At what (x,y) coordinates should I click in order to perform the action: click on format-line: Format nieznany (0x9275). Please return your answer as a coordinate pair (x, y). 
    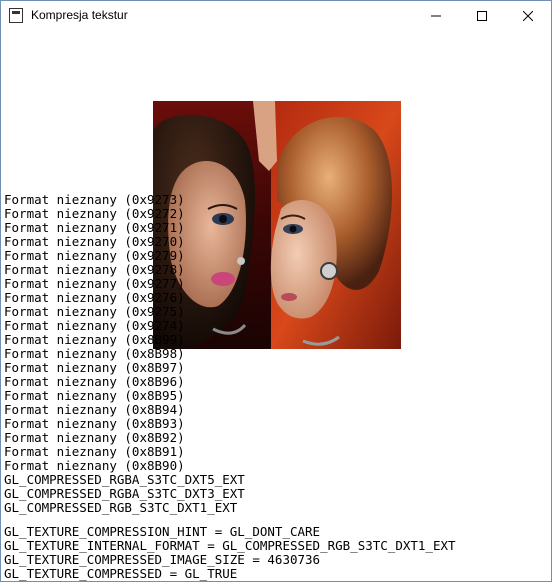
    Looking at the image, I should click on (94, 311).